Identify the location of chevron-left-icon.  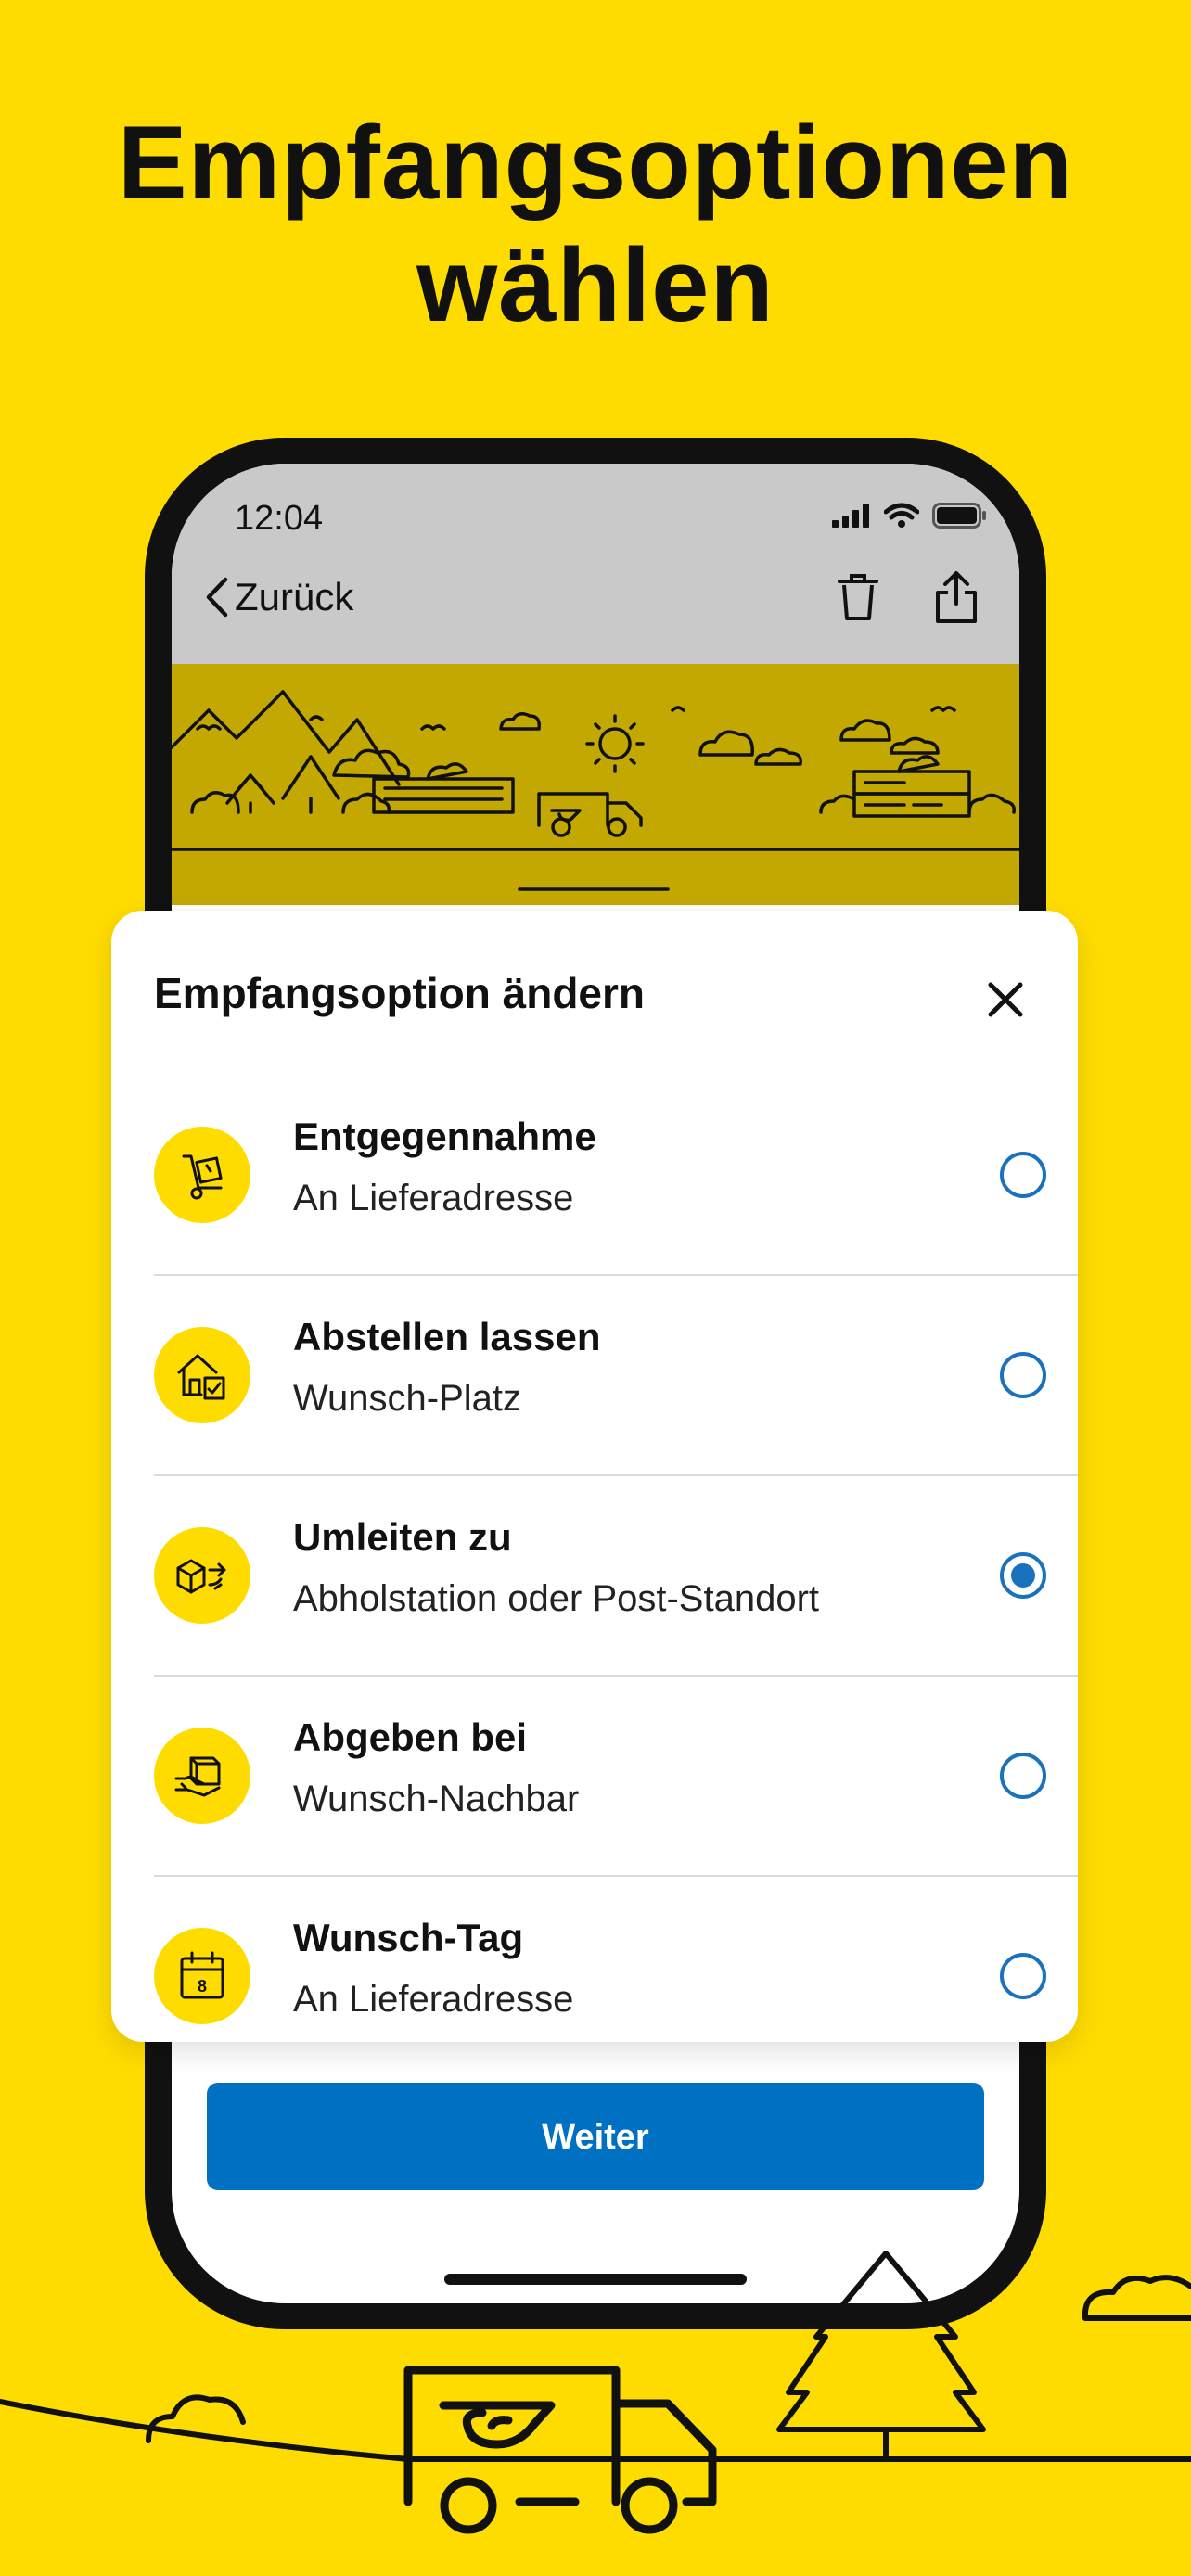
(217, 598).